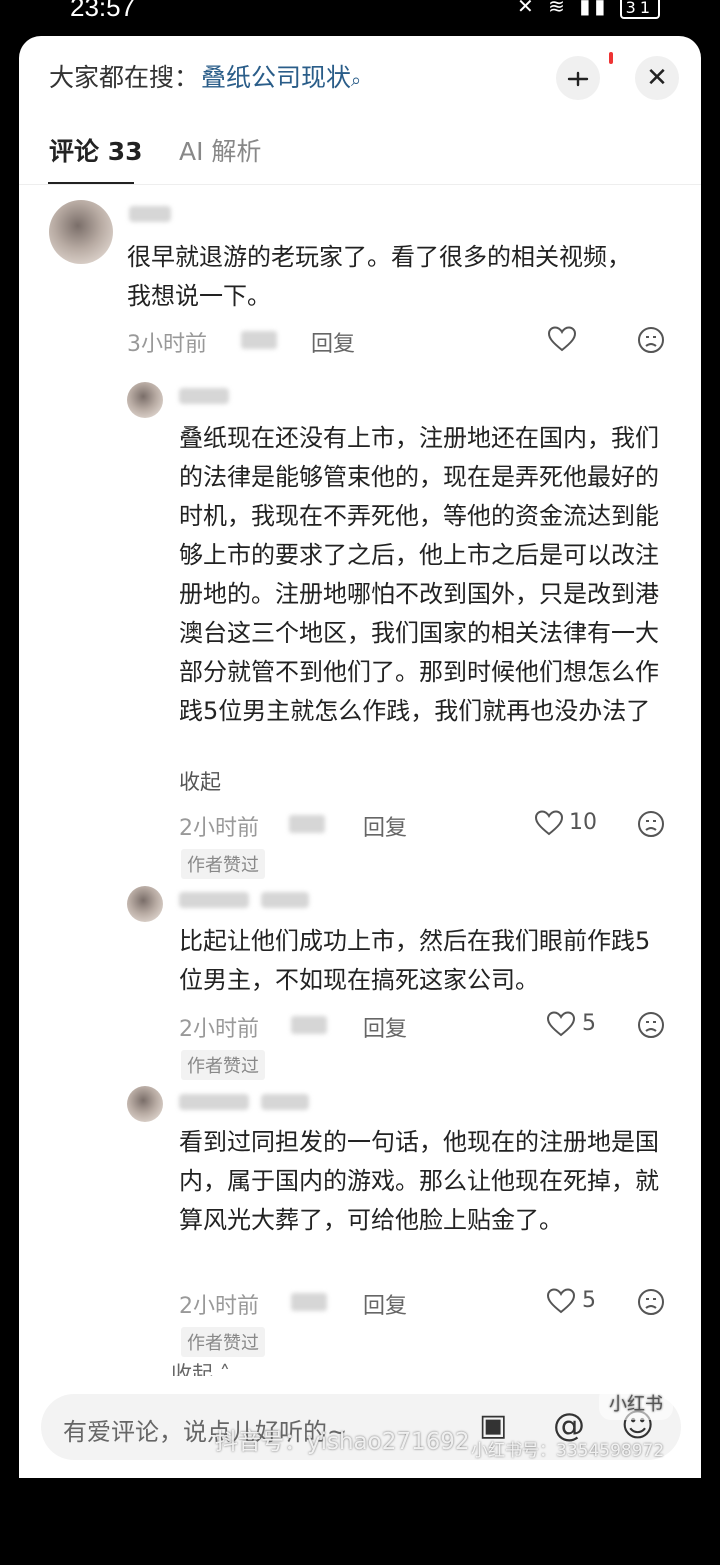  What do you see at coordinates (360, 184) in the screenshot?
I see `divider` at bounding box center [360, 184].